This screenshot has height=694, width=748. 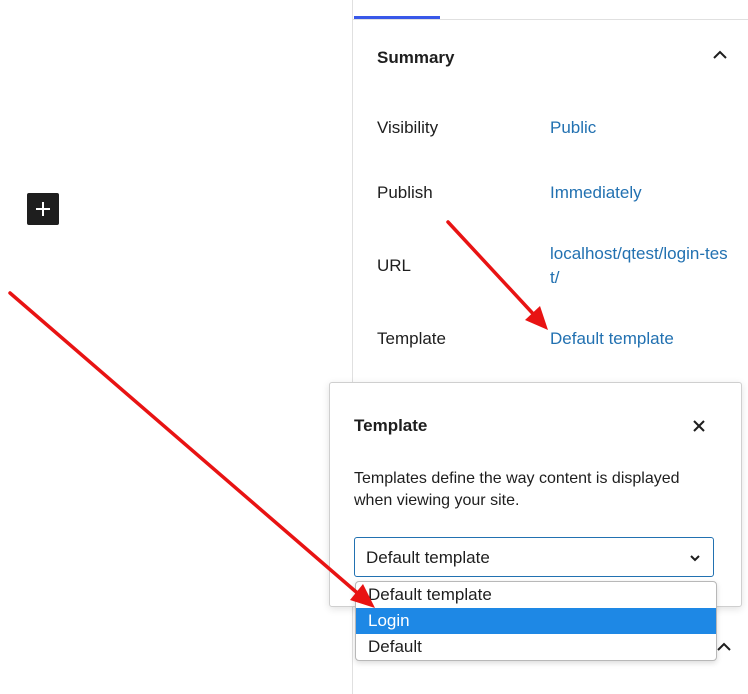 I want to click on tab-divider, so click(x=550, y=19).